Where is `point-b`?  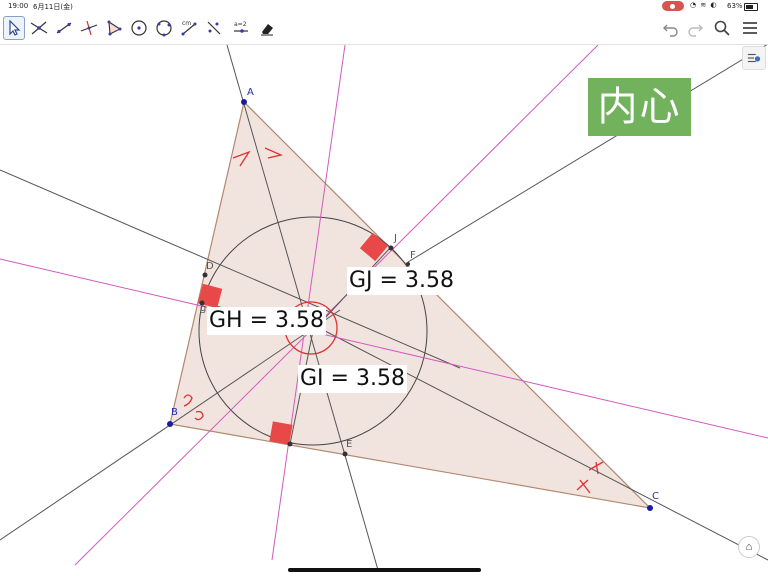
point-b is located at coordinates (170, 424).